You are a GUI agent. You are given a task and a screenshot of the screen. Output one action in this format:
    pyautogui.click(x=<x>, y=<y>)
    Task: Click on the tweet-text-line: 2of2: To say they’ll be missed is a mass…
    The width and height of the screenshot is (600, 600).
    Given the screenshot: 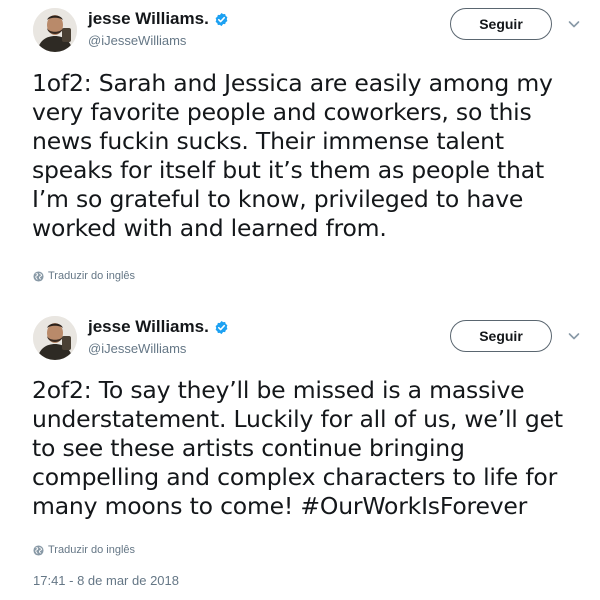 What is the action you would take?
    pyautogui.click(x=278, y=390)
    